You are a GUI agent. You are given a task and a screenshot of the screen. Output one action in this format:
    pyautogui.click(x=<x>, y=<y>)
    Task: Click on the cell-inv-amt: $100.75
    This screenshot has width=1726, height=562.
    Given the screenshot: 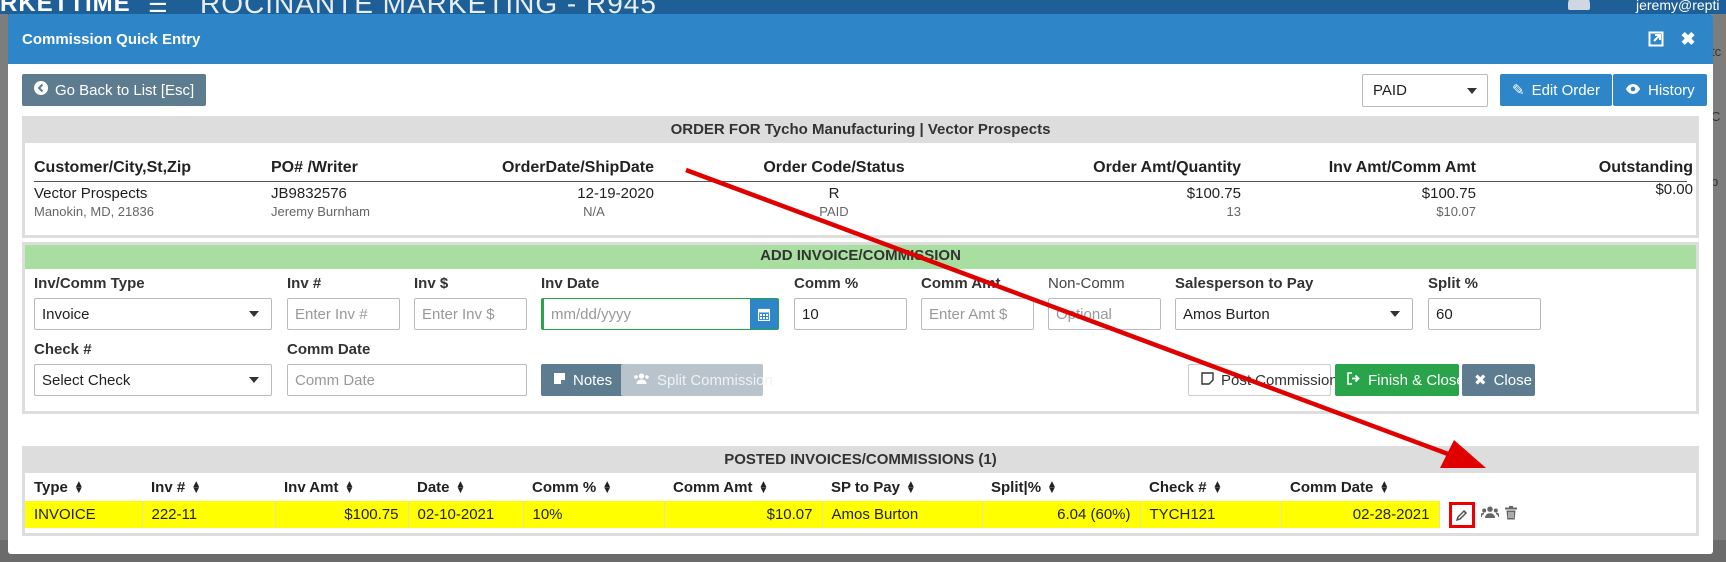 What is the action you would take?
    pyautogui.click(x=342, y=514)
    